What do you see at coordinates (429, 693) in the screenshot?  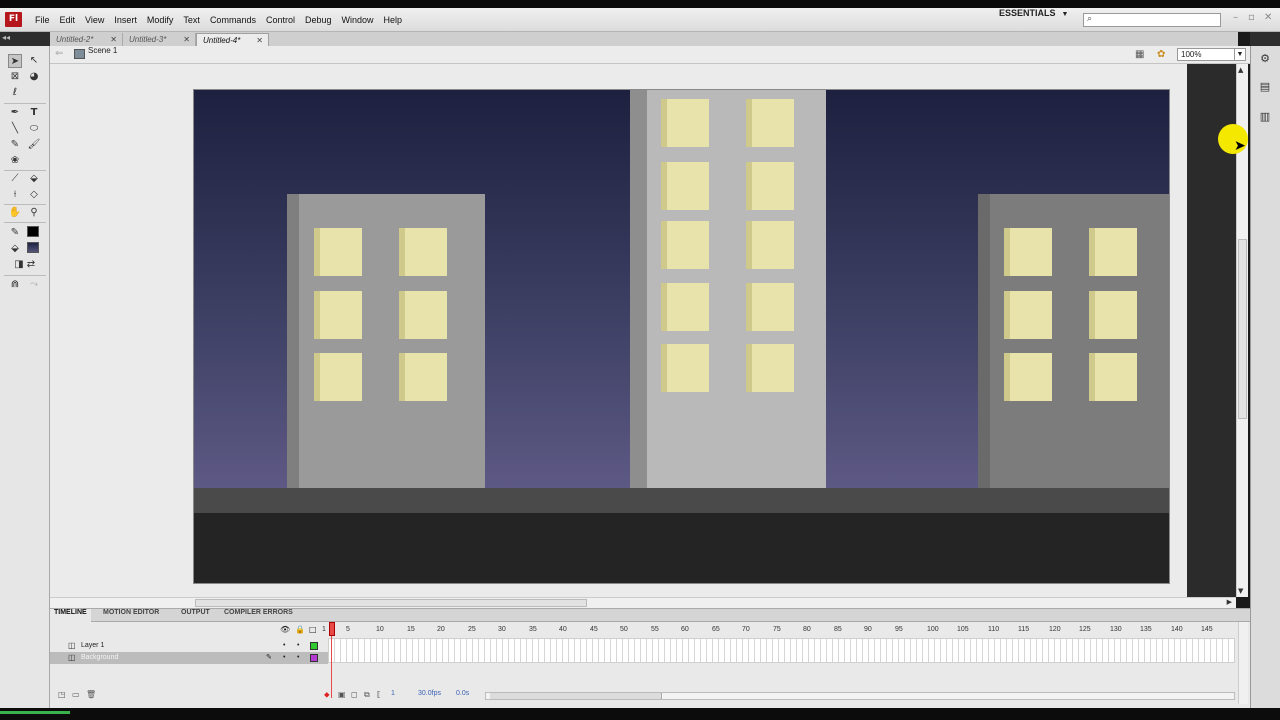 I see `frame-rate: 30.0fps` at bounding box center [429, 693].